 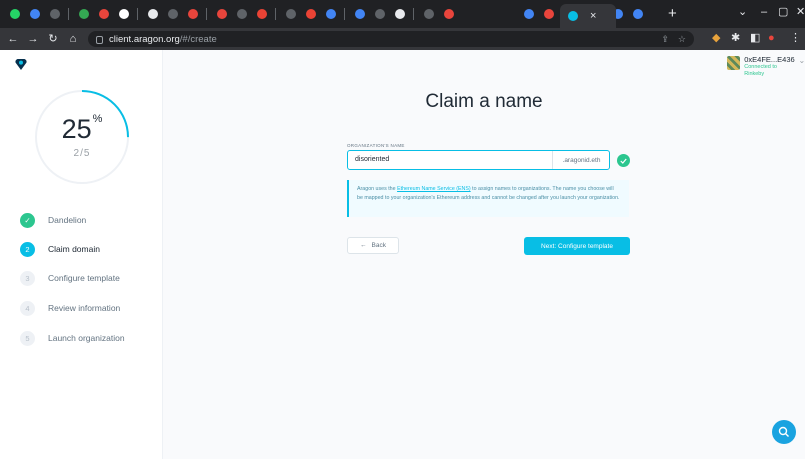 I want to click on tab-search-icon: ⌄, so click(x=742, y=12).